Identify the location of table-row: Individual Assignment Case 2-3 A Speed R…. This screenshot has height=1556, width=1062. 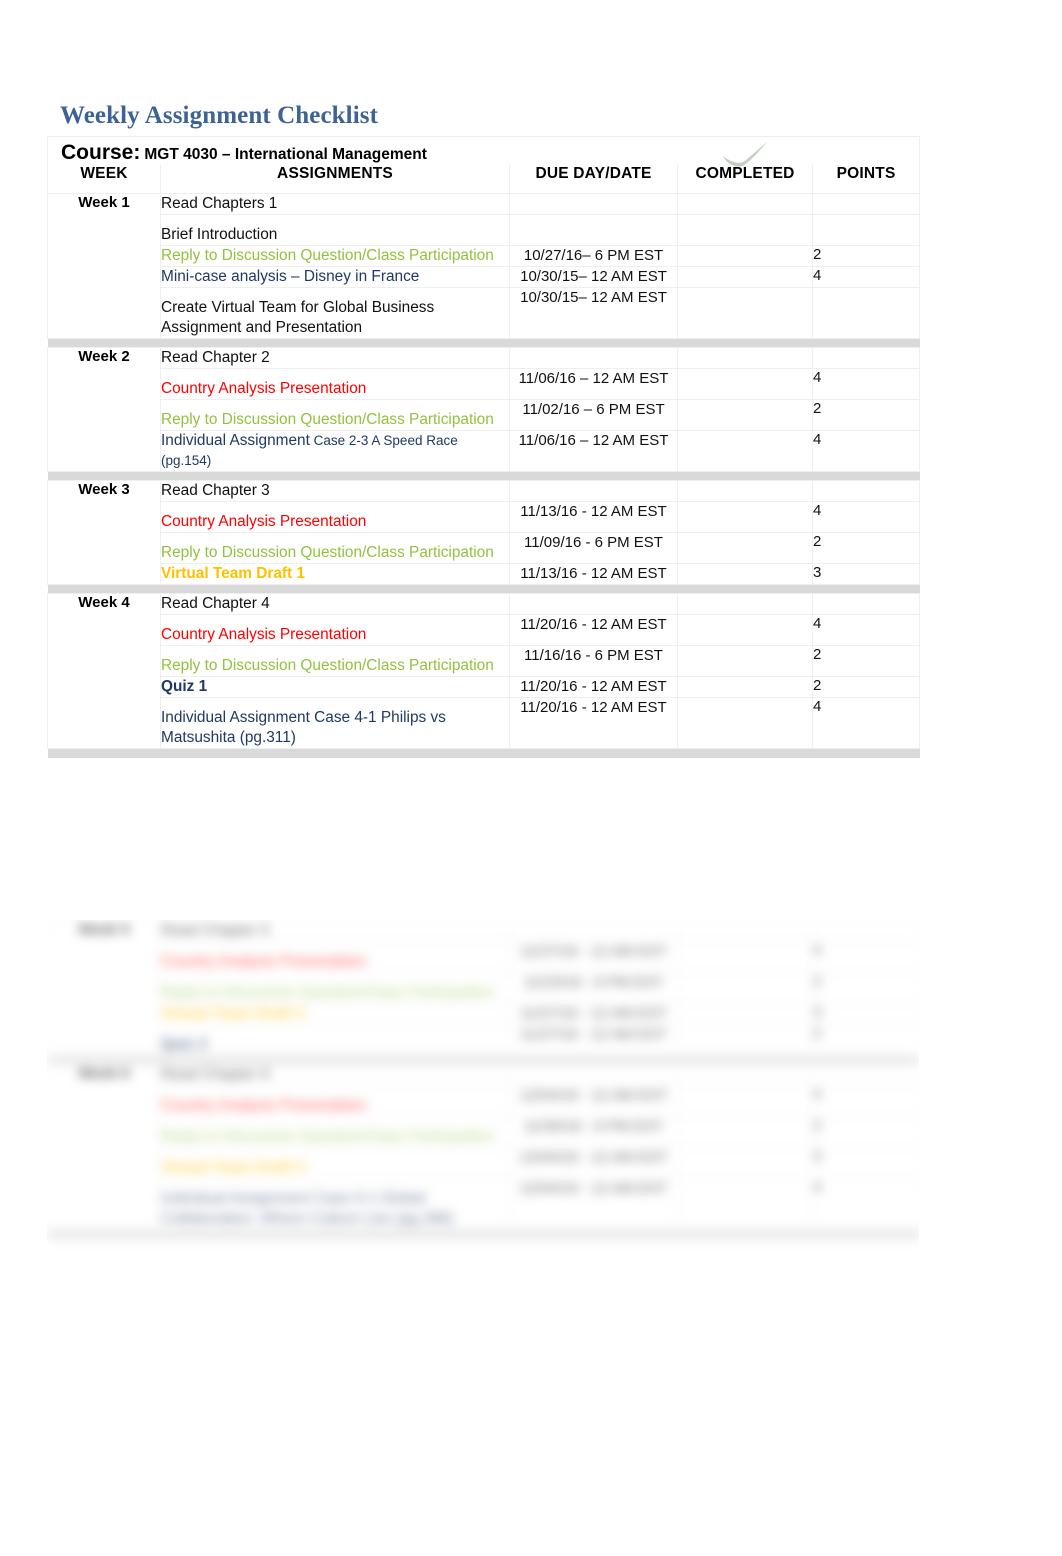
(484, 451).